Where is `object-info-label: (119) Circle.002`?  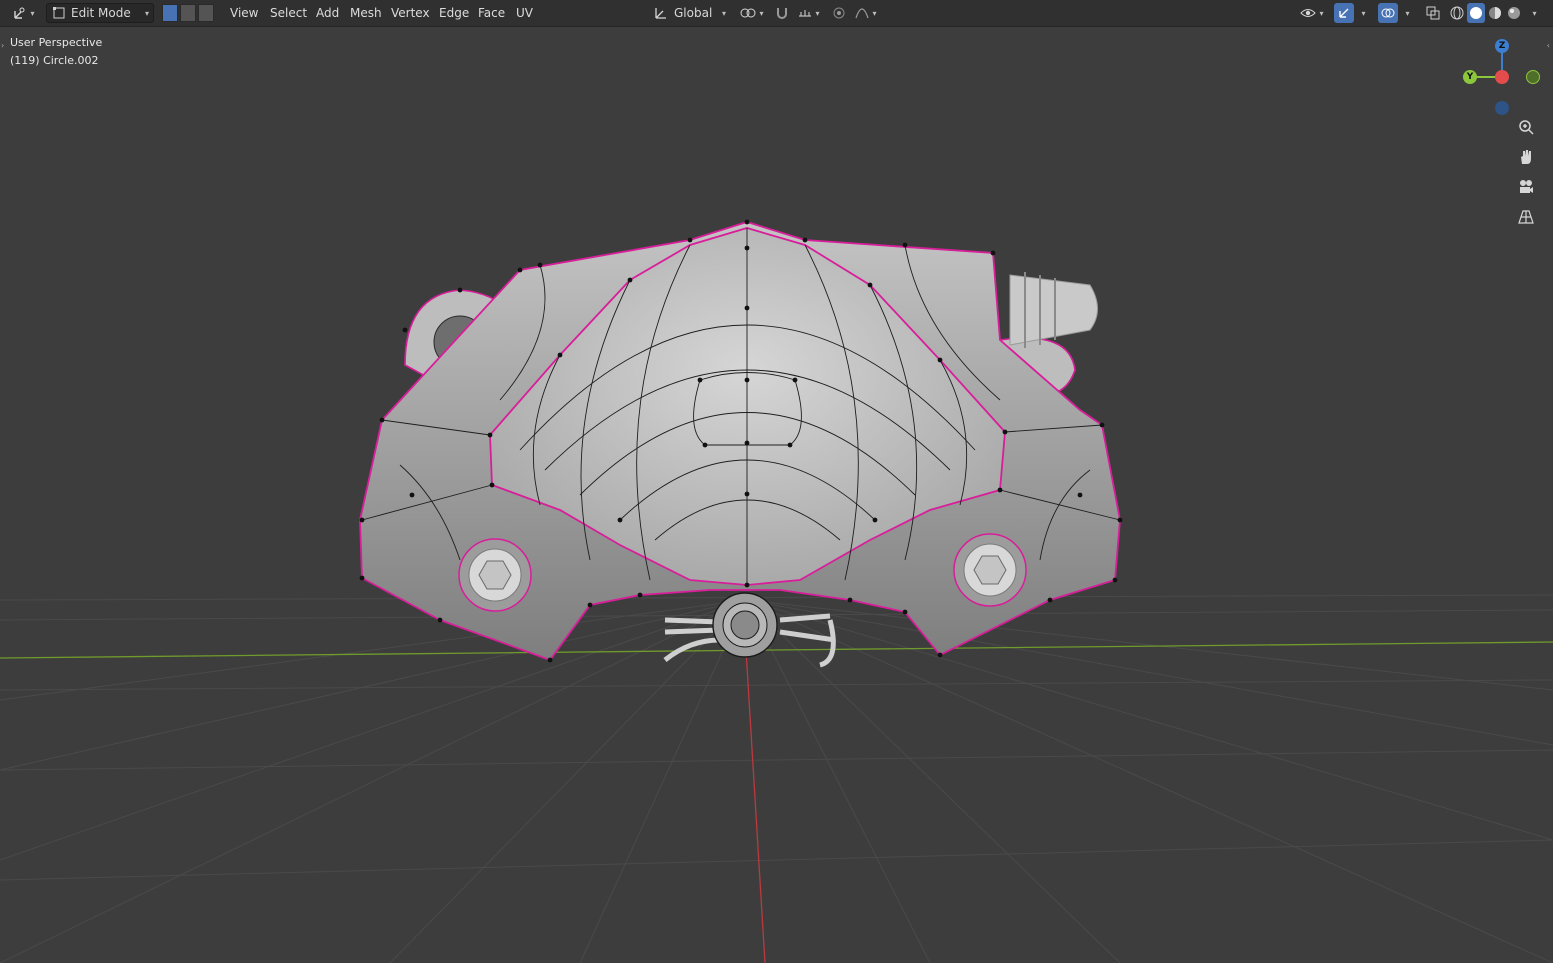
object-info-label: (119) Circle.002 is located at coordinates (54, 60).